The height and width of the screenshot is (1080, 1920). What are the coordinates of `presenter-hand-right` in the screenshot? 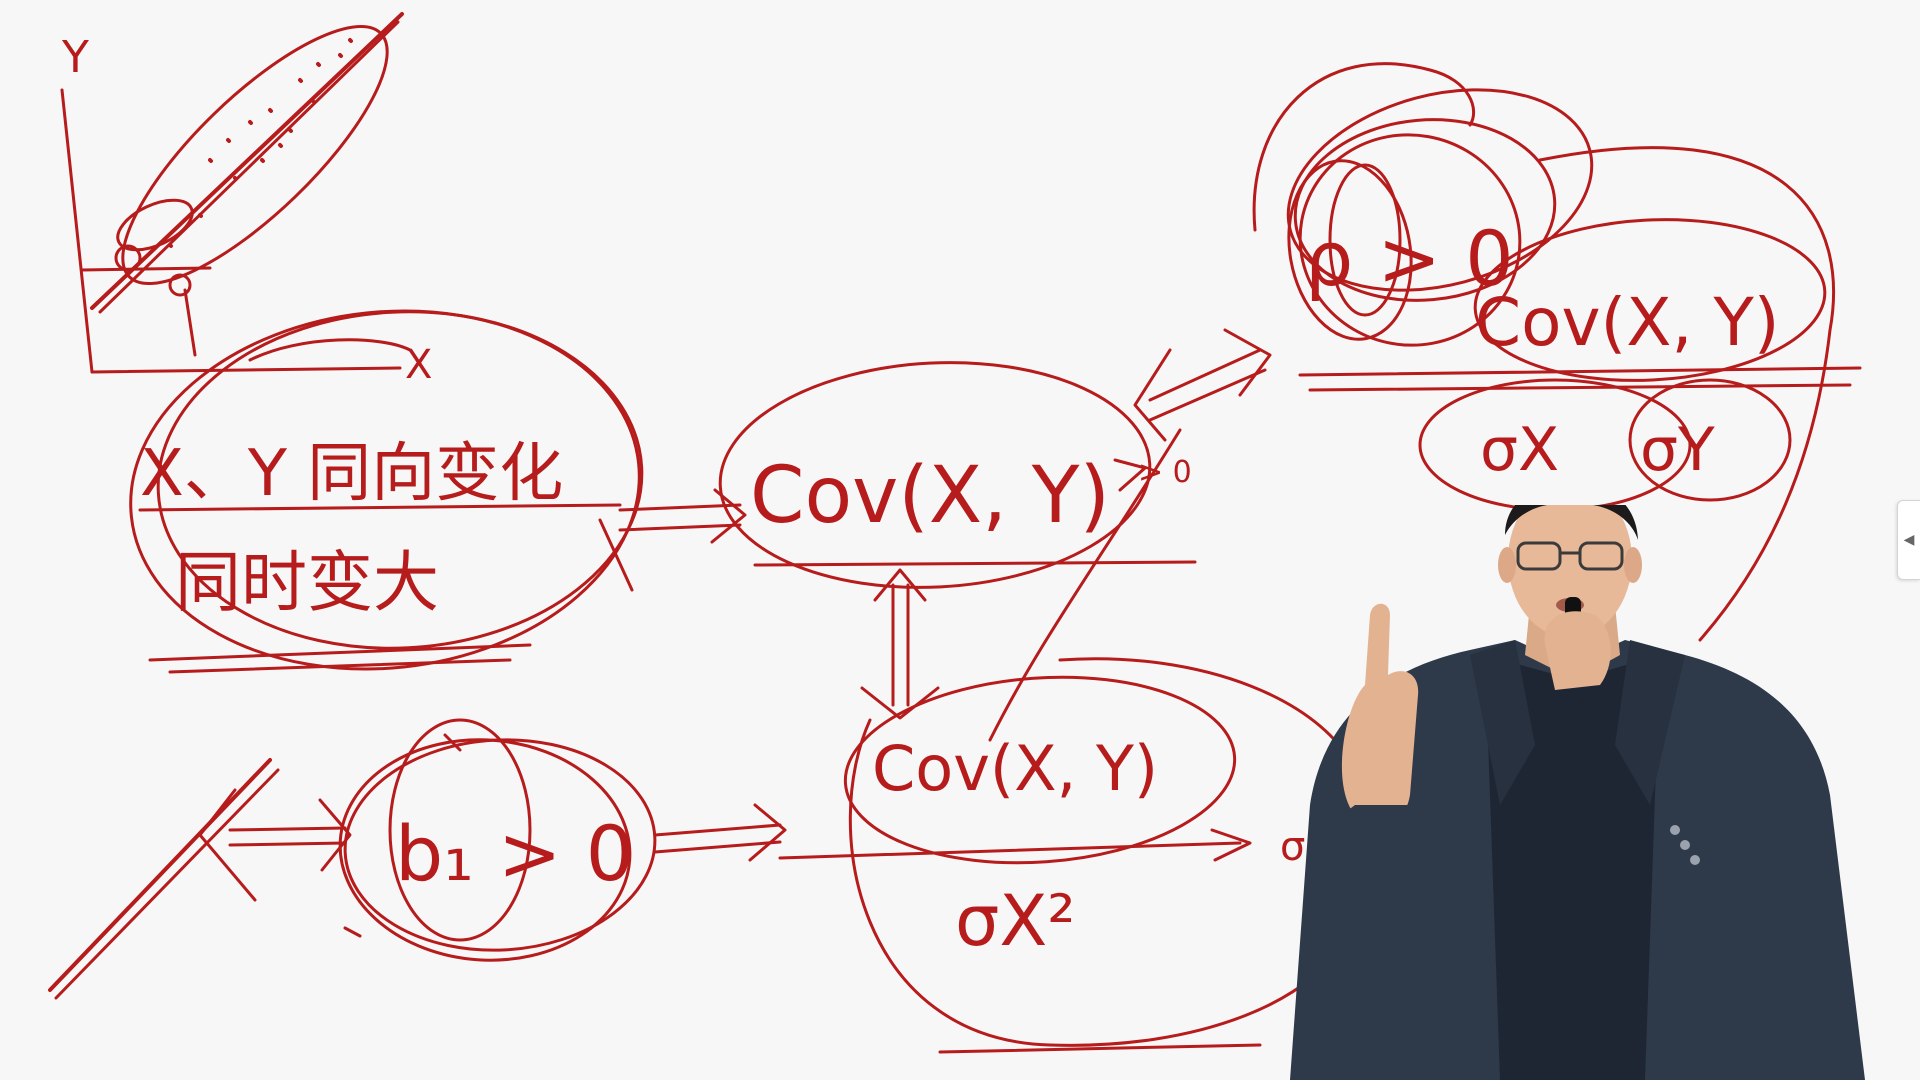 It's located at (1577, 650).